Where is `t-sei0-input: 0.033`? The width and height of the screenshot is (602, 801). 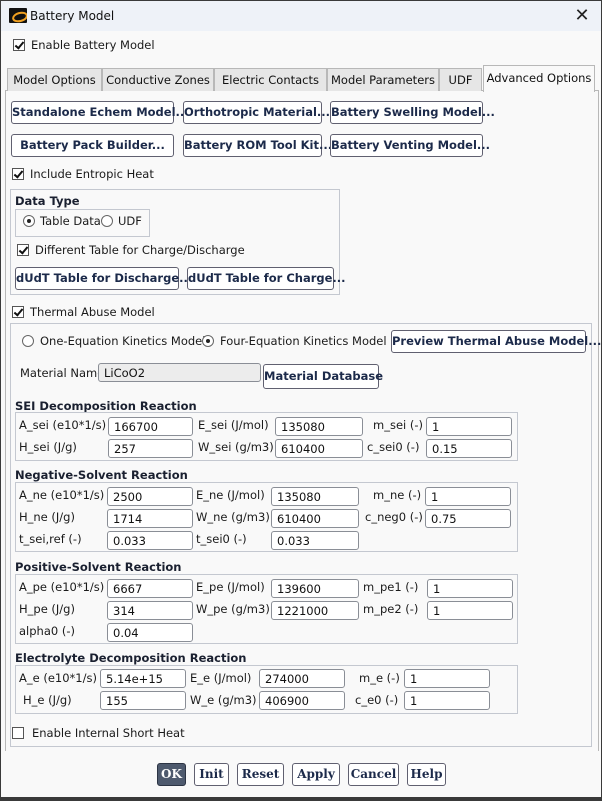 t-sei0-input: 0.033 is located at coordinates (315, 540).